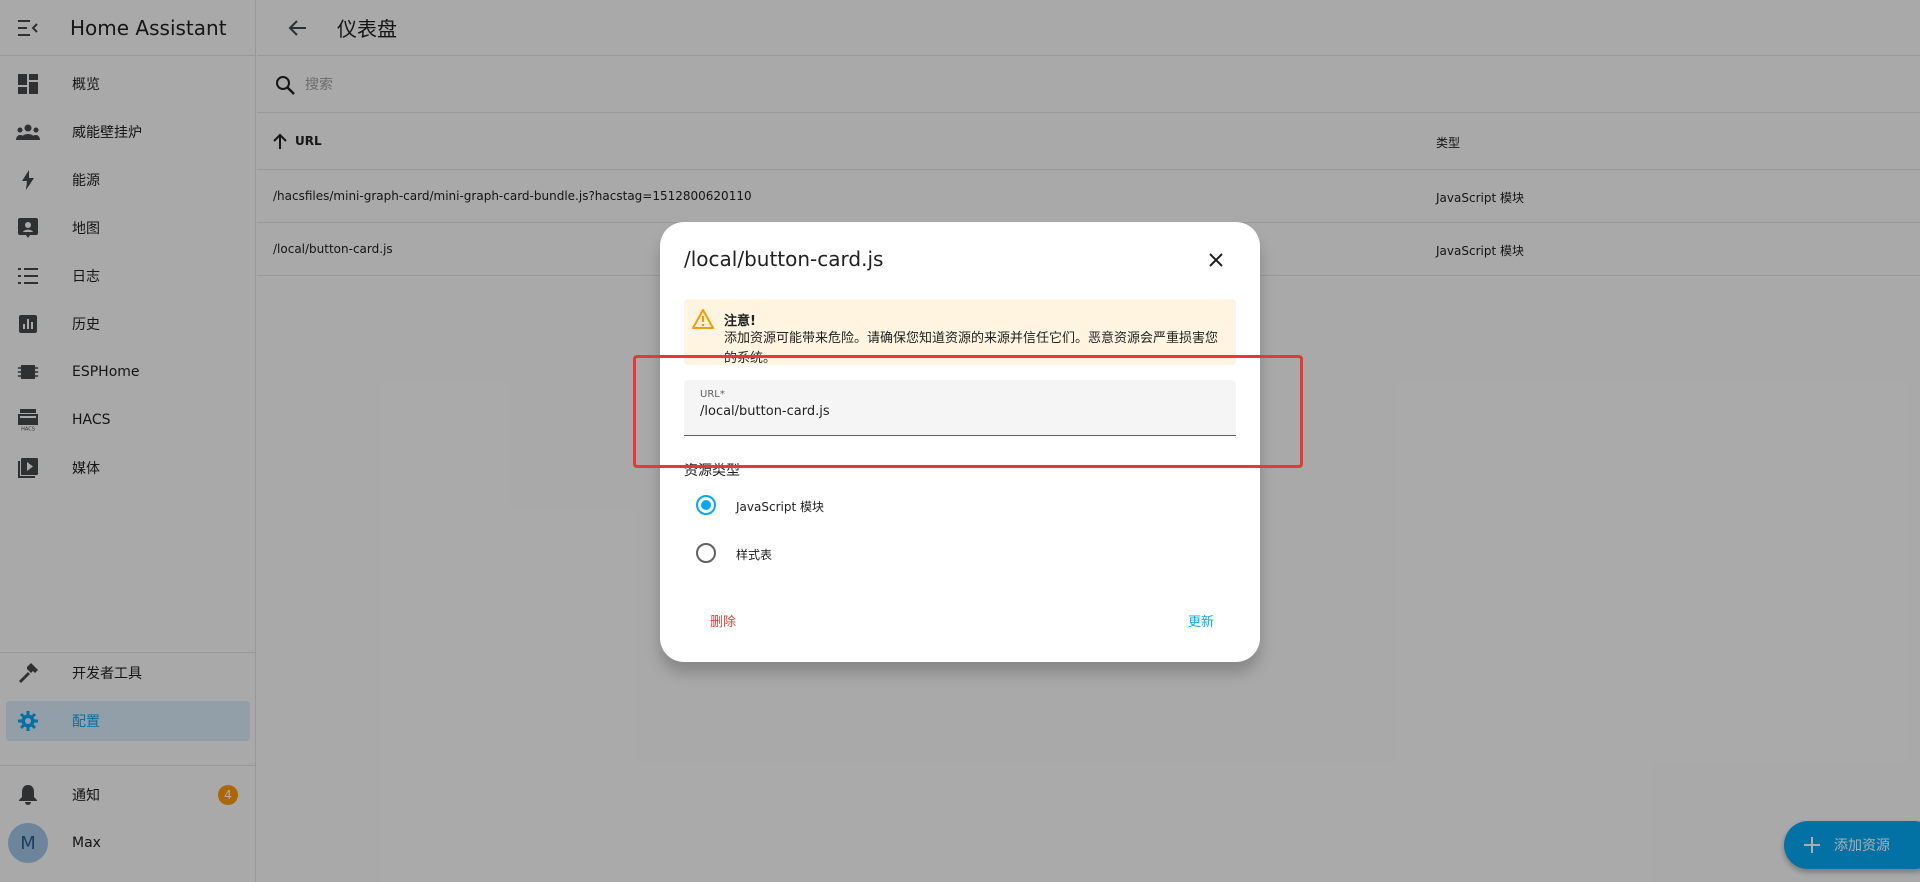 Image resolution: width=1920 pixels, height=882 pixels. I want to click on close-icon, so click(1216, 260).